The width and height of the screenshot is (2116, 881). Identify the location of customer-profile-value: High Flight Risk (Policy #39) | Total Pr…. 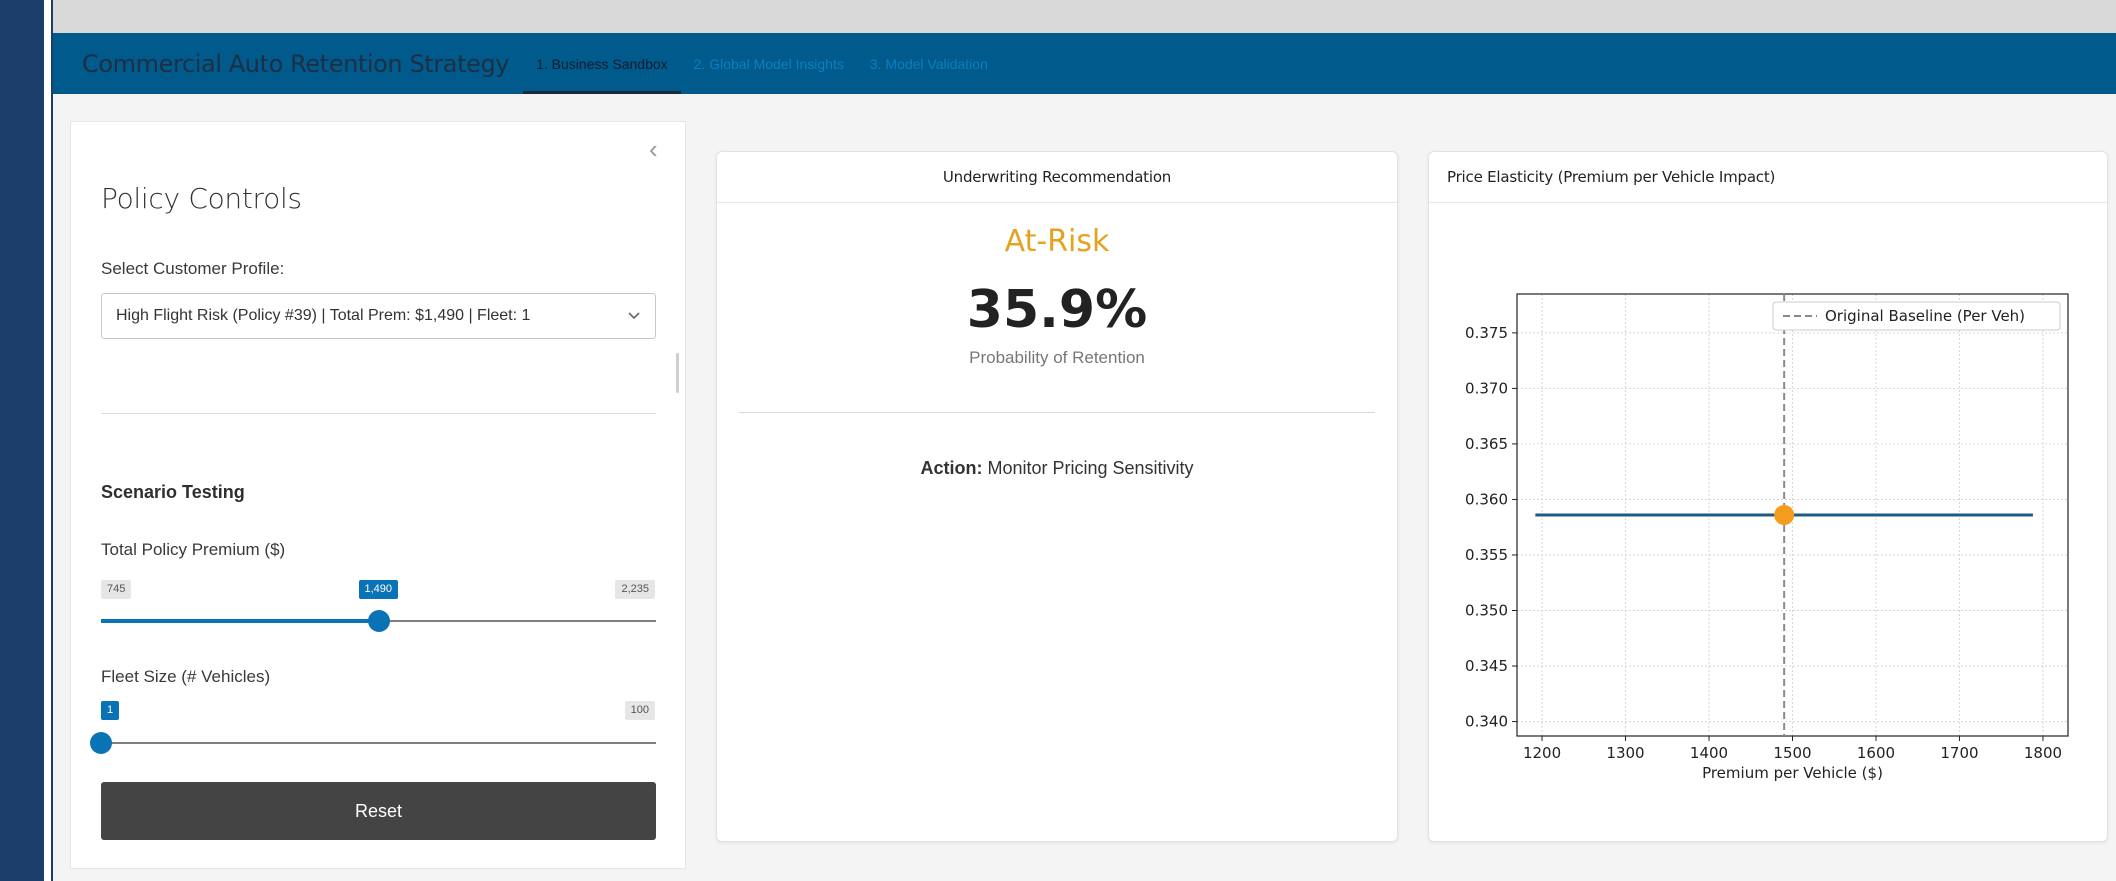
(323, 315).